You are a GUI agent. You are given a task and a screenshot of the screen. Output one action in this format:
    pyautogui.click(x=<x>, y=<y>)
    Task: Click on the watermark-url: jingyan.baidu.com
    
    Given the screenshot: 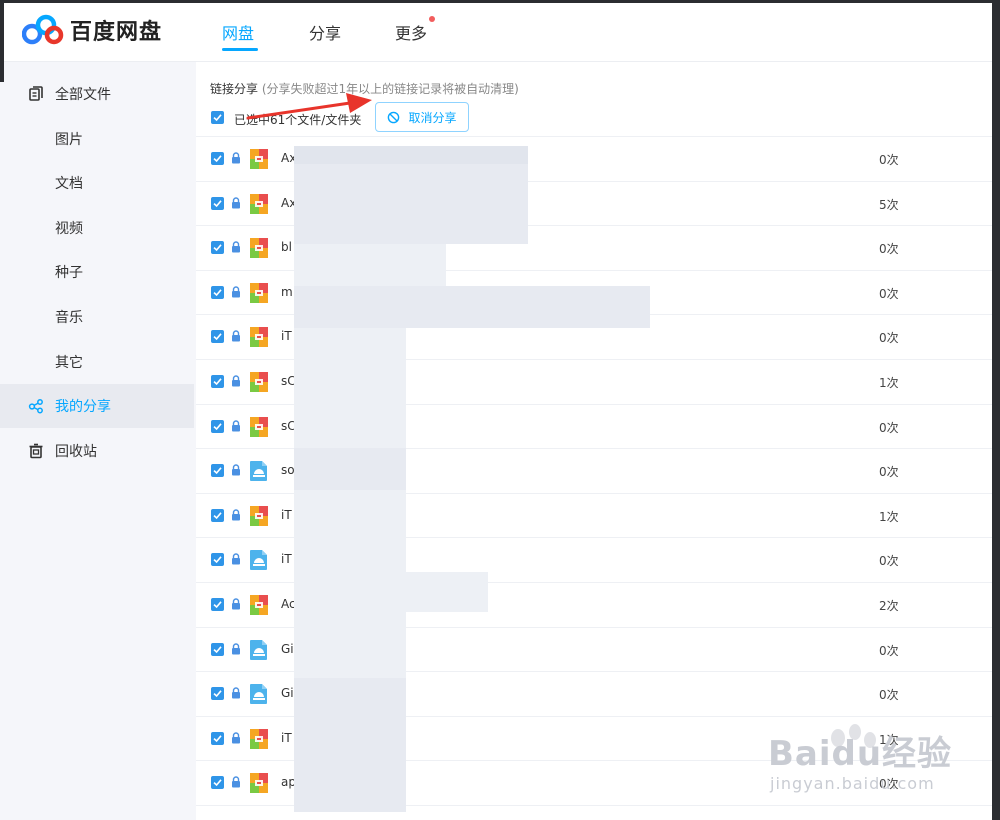 What is the action you would take?
    pyautogui.click(x=852, y=783)
    